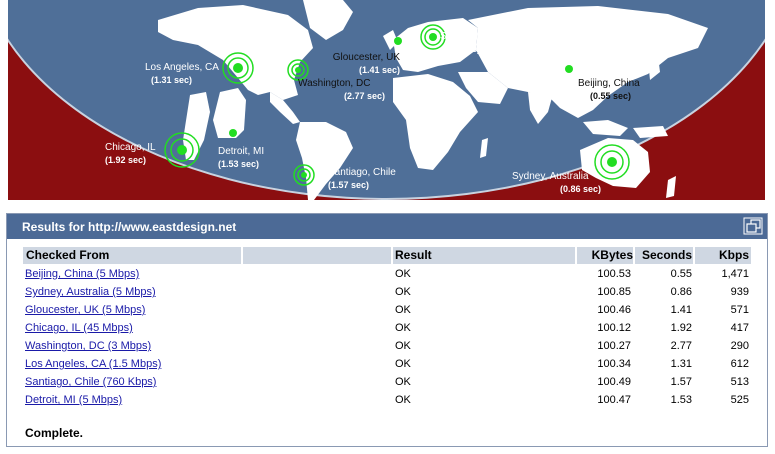 The width and height of the screenshot is (775, 454). What do you see at coordinates (484, 255) in the screenshot?
I see `column-header-result: Result` at bounding box center [484, 255].